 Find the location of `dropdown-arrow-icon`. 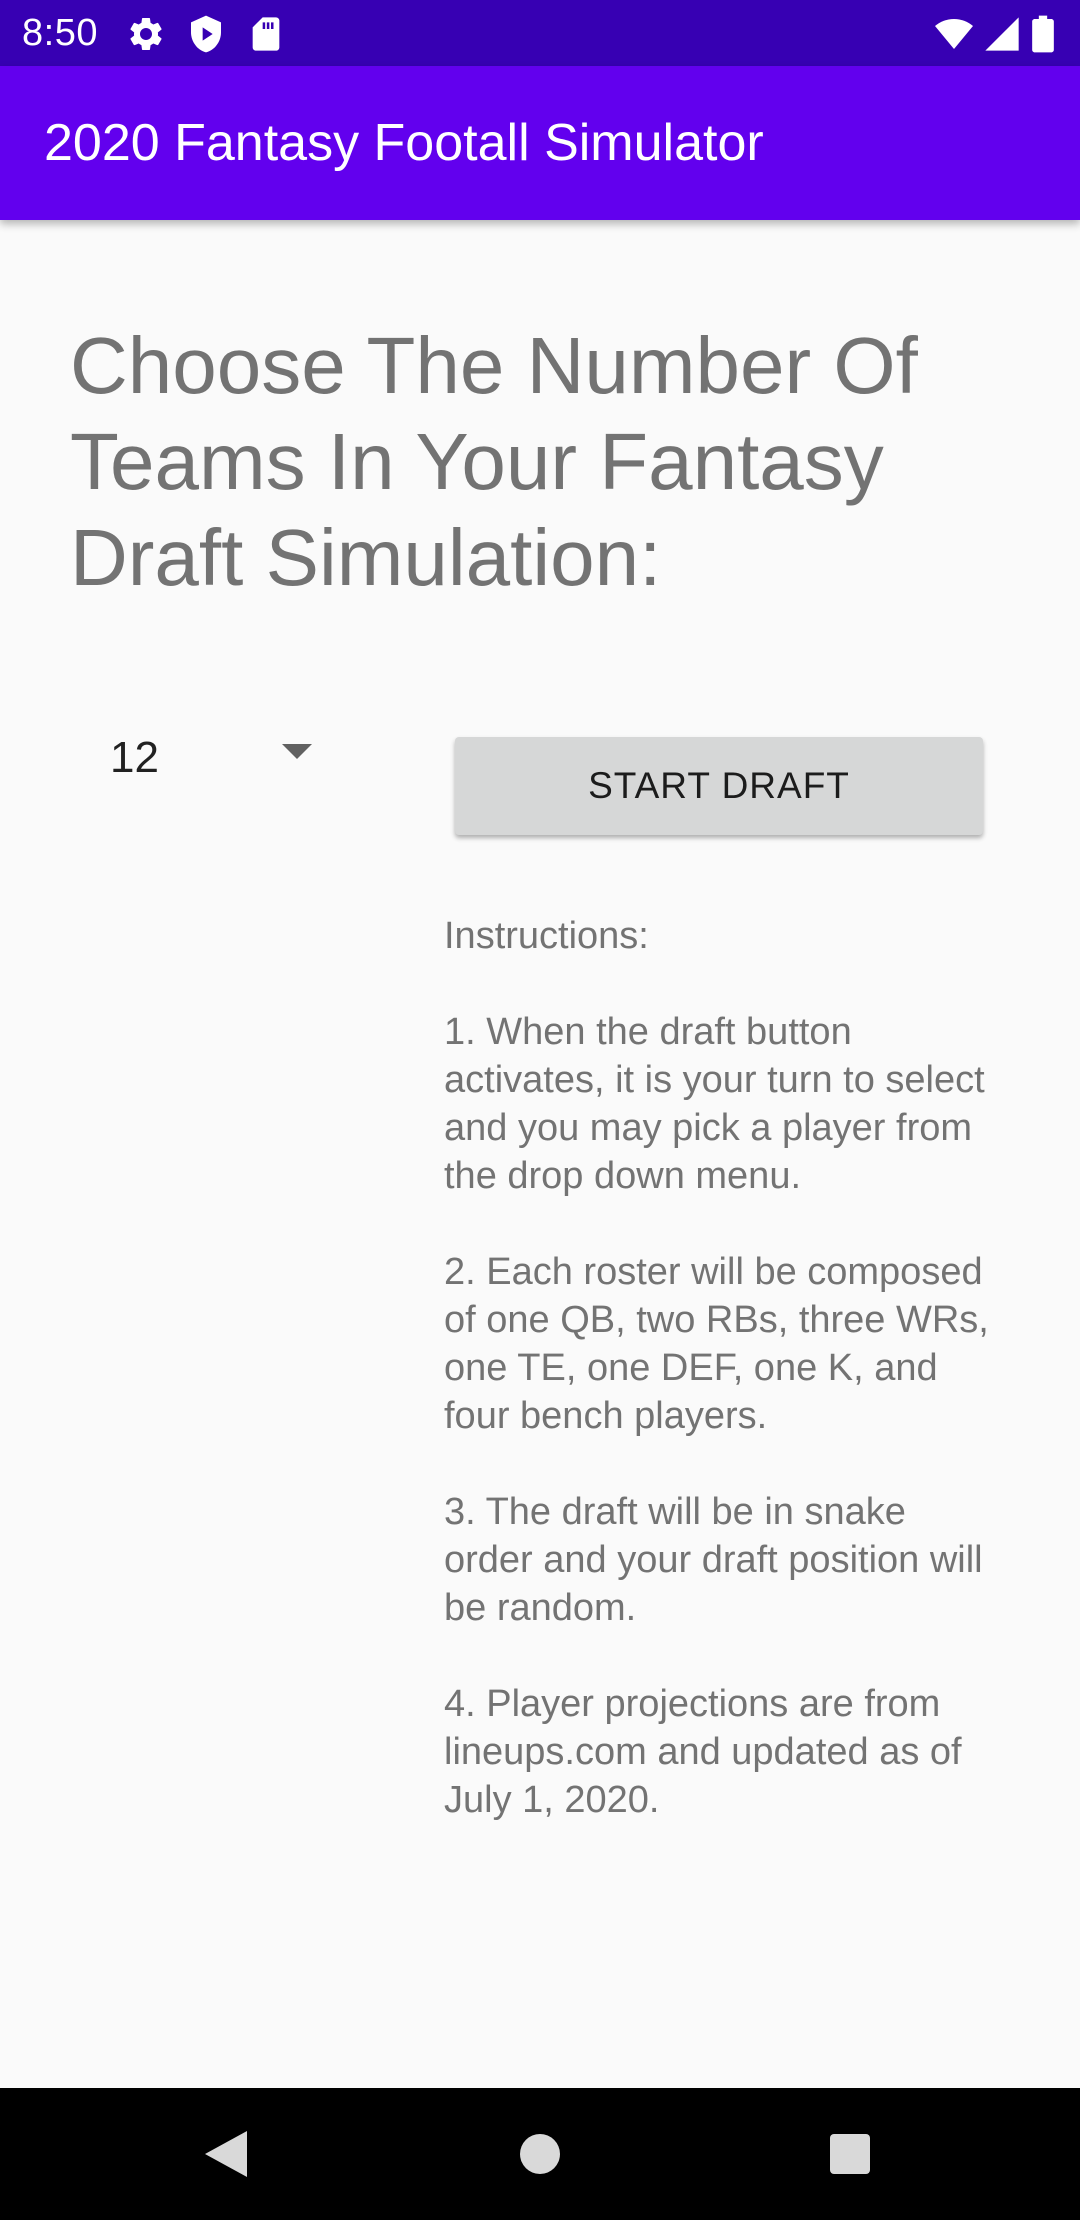

dropdown-arrow-icon is located at coordinates (297, 751).